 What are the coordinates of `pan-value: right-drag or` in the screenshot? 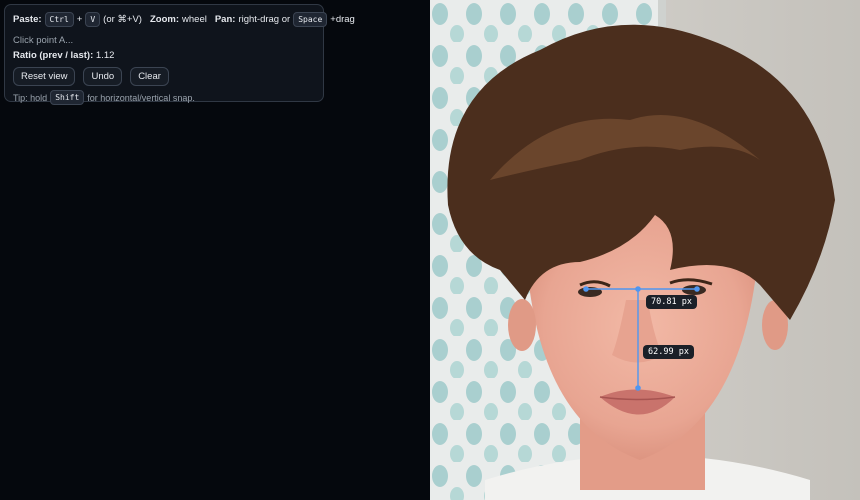 It's located at (264, 19).